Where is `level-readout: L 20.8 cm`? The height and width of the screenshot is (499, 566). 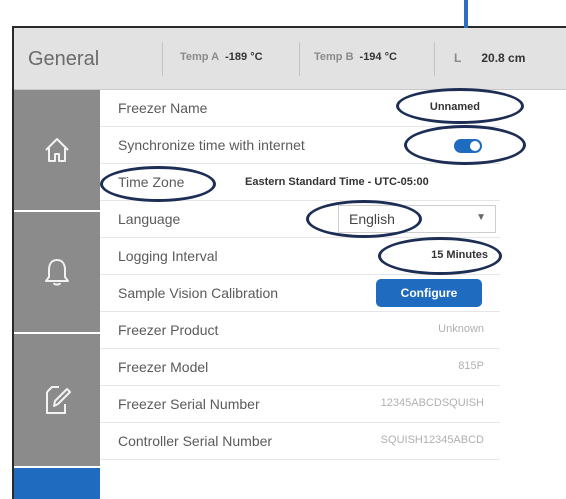
level-readout: L 20.8 cm is located at coordinates (489, 58).